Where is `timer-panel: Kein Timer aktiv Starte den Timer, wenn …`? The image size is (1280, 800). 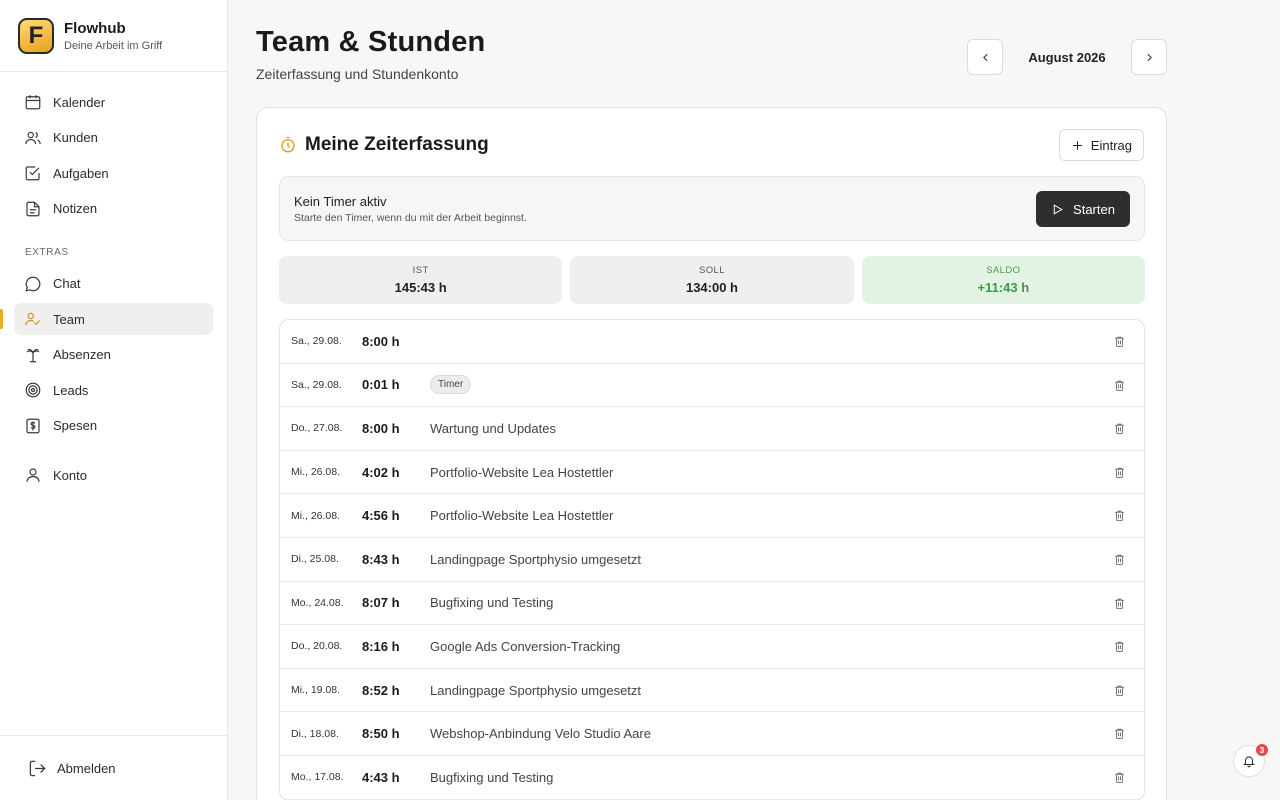
timer-panel: Kein Timer aktiv Starte den Timer, wenn … is located at coordinates (712, 208).